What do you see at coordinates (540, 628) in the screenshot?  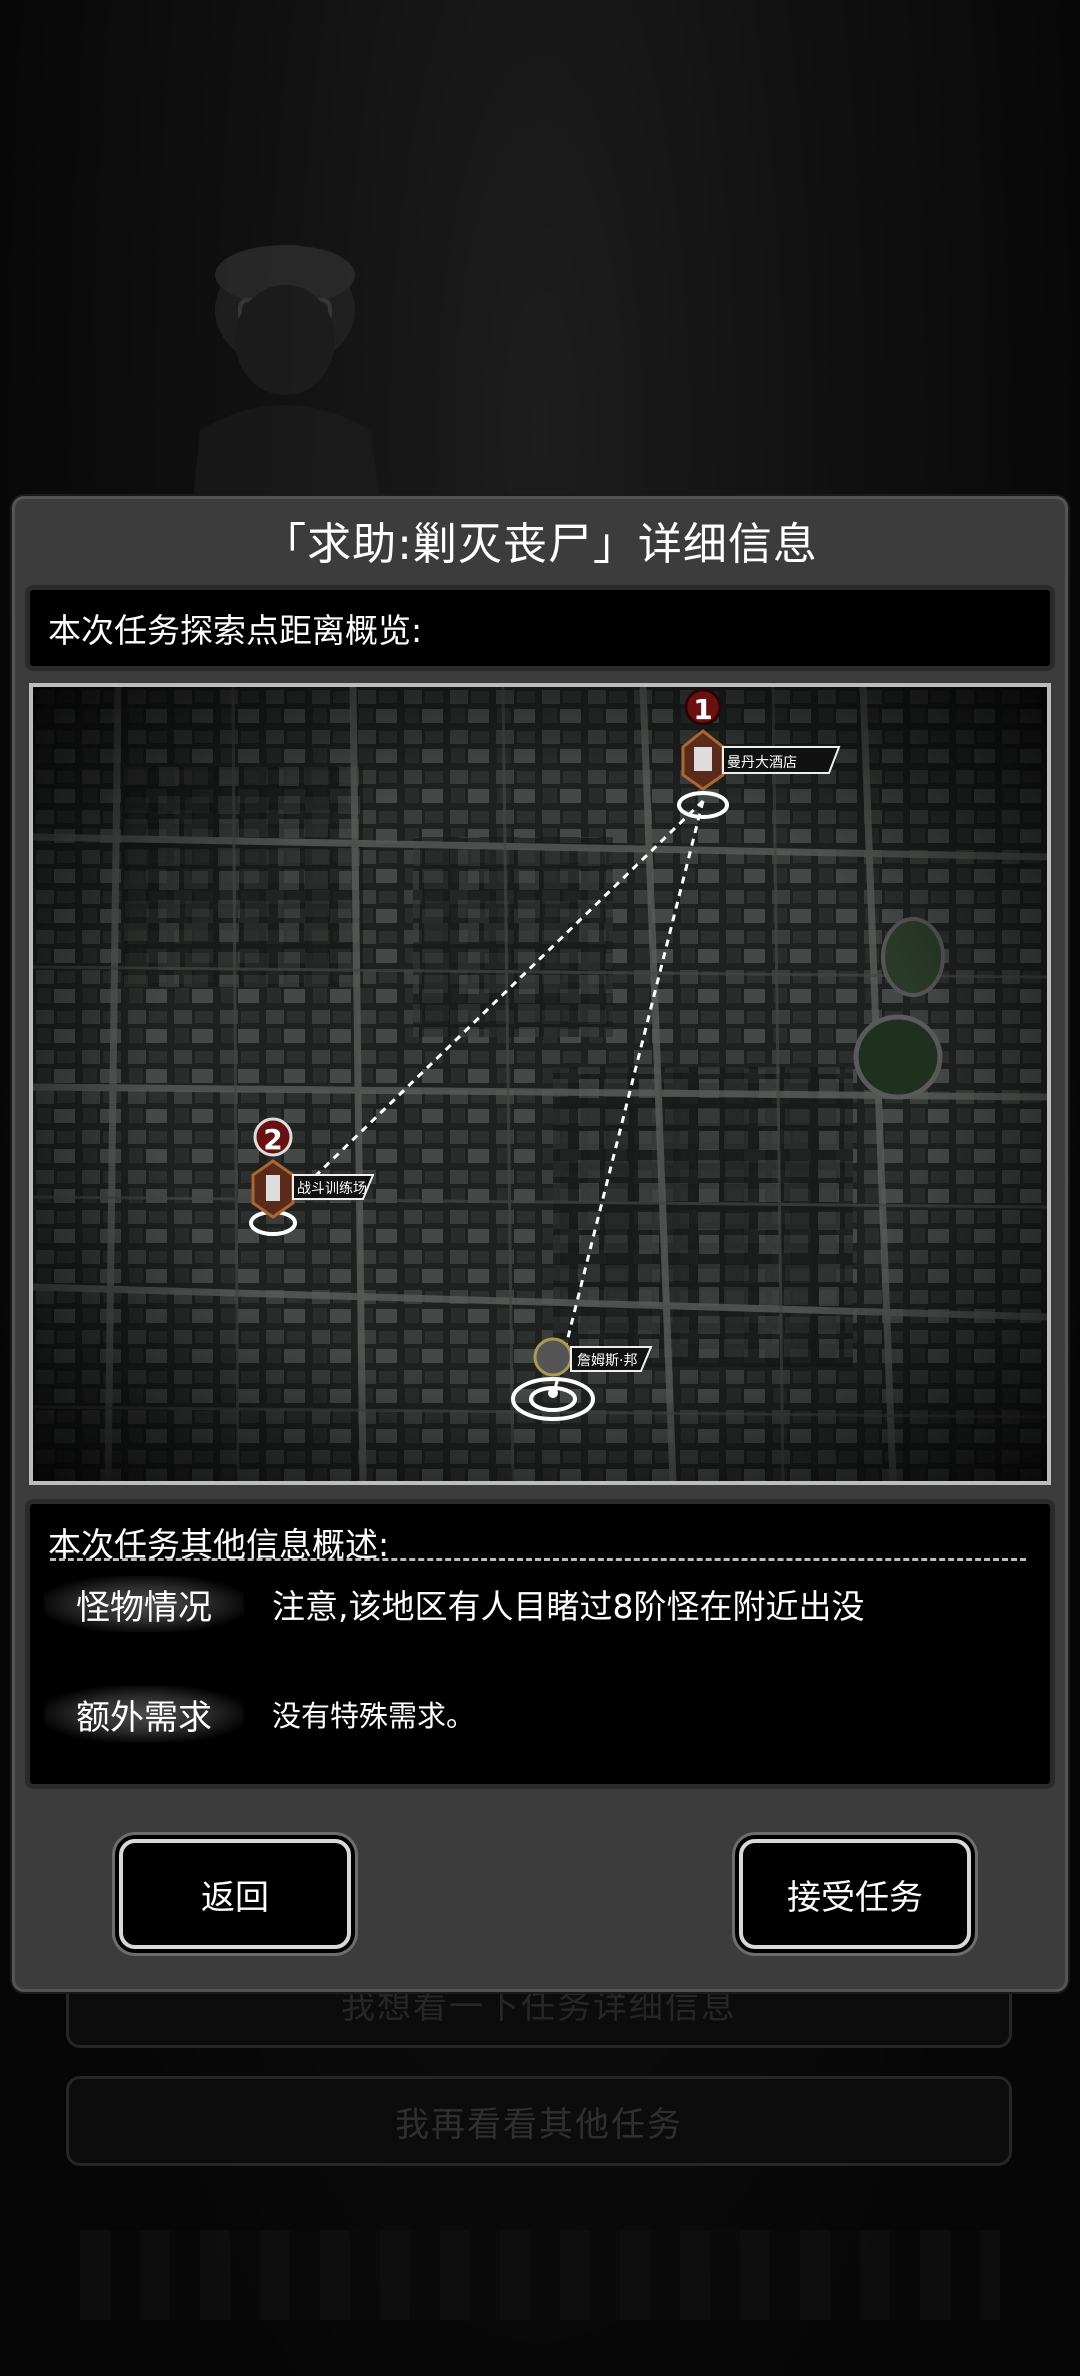 I see `overview-header: 本次任务探索点距离概览:` at bounding box center [540, 628].